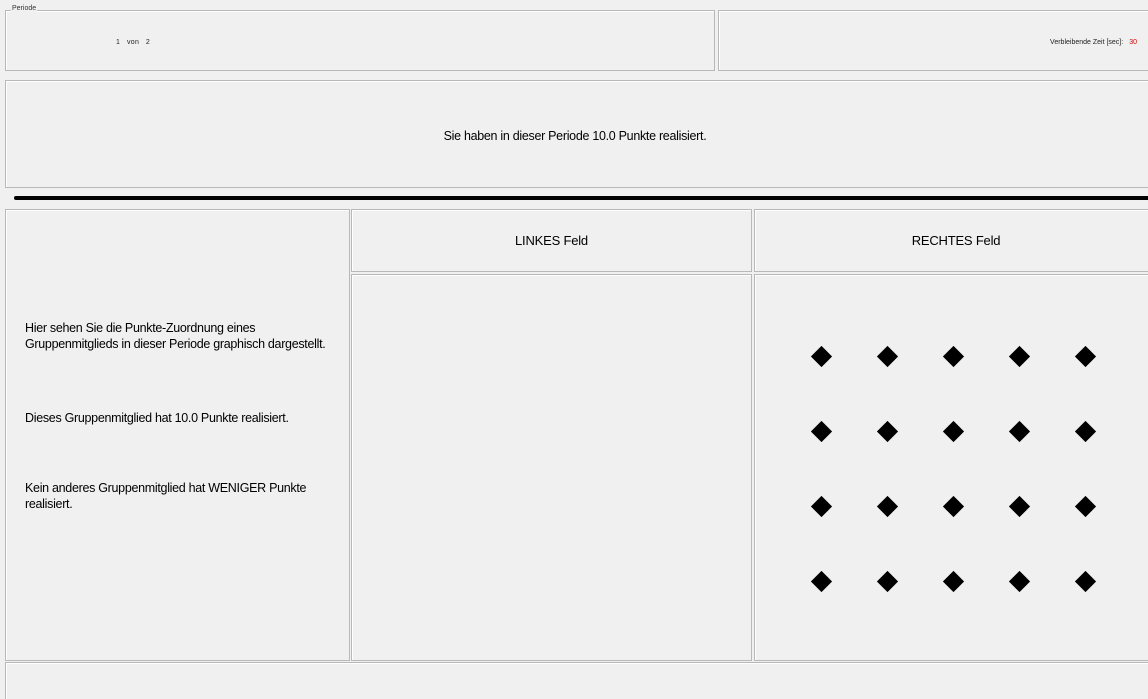 The image size is (1148, 699). What do you see at coordinates (1087, 42) in the screenshot?
I see `remaining-time-label: Verbleibende Zeit [sec]:` at bounding box center [1087, 42].